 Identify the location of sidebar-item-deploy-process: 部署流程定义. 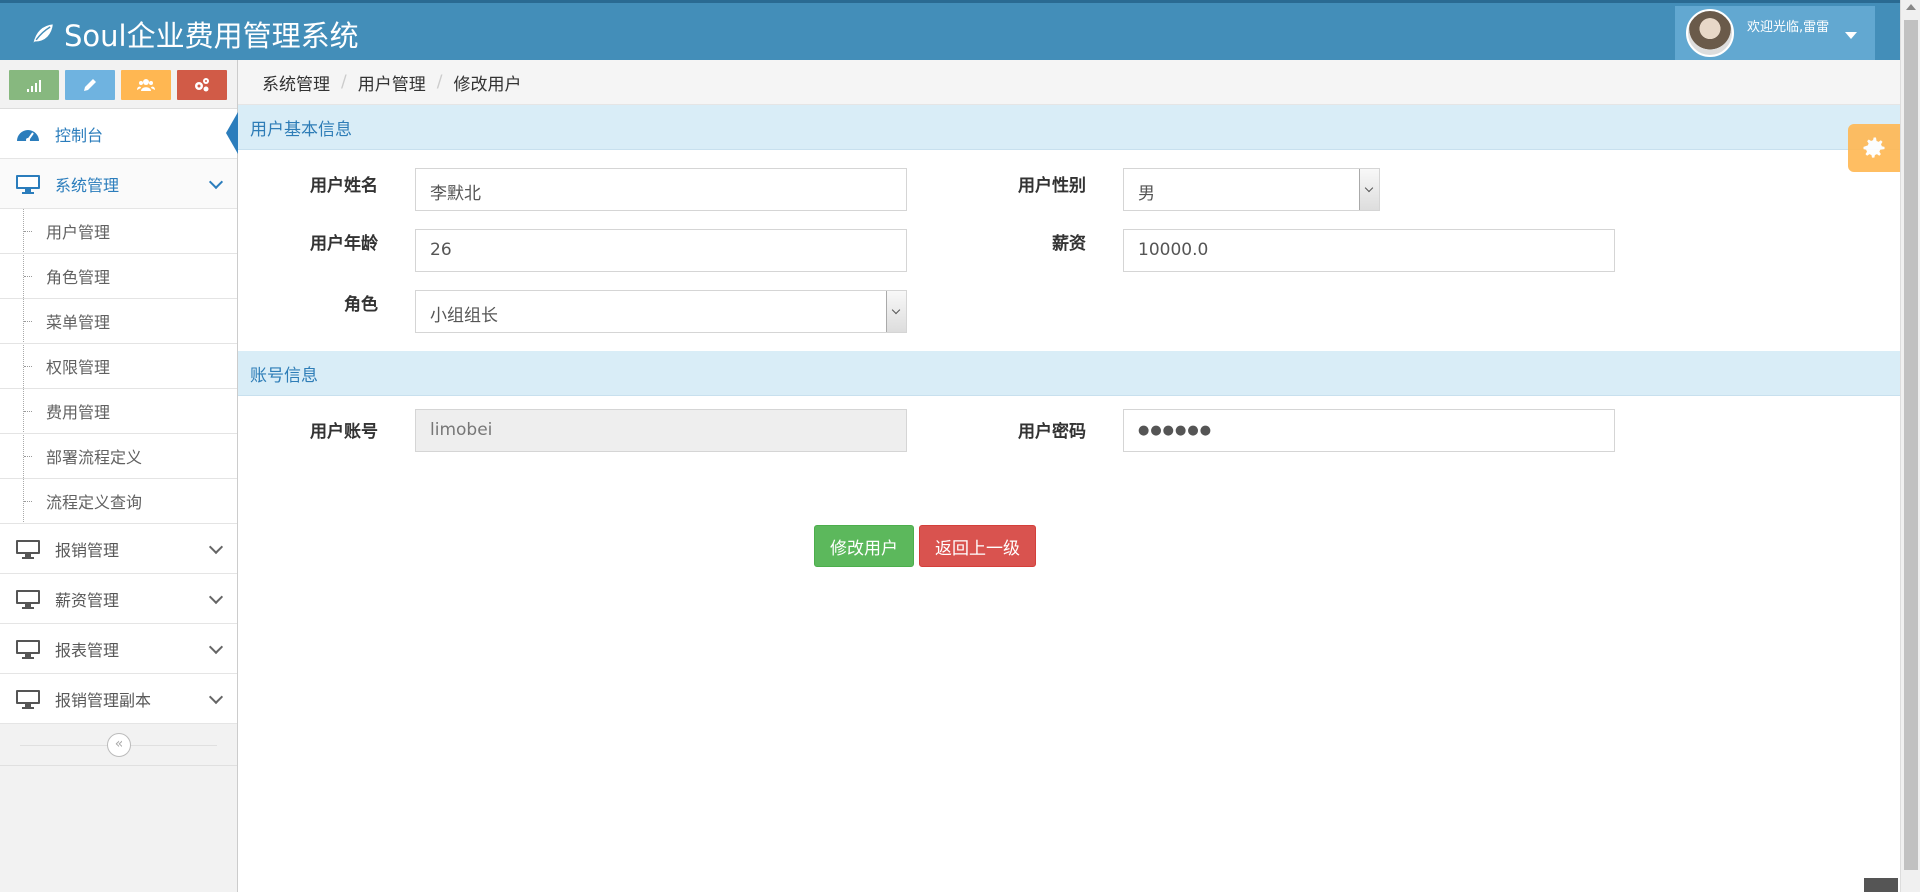
(118, 456).